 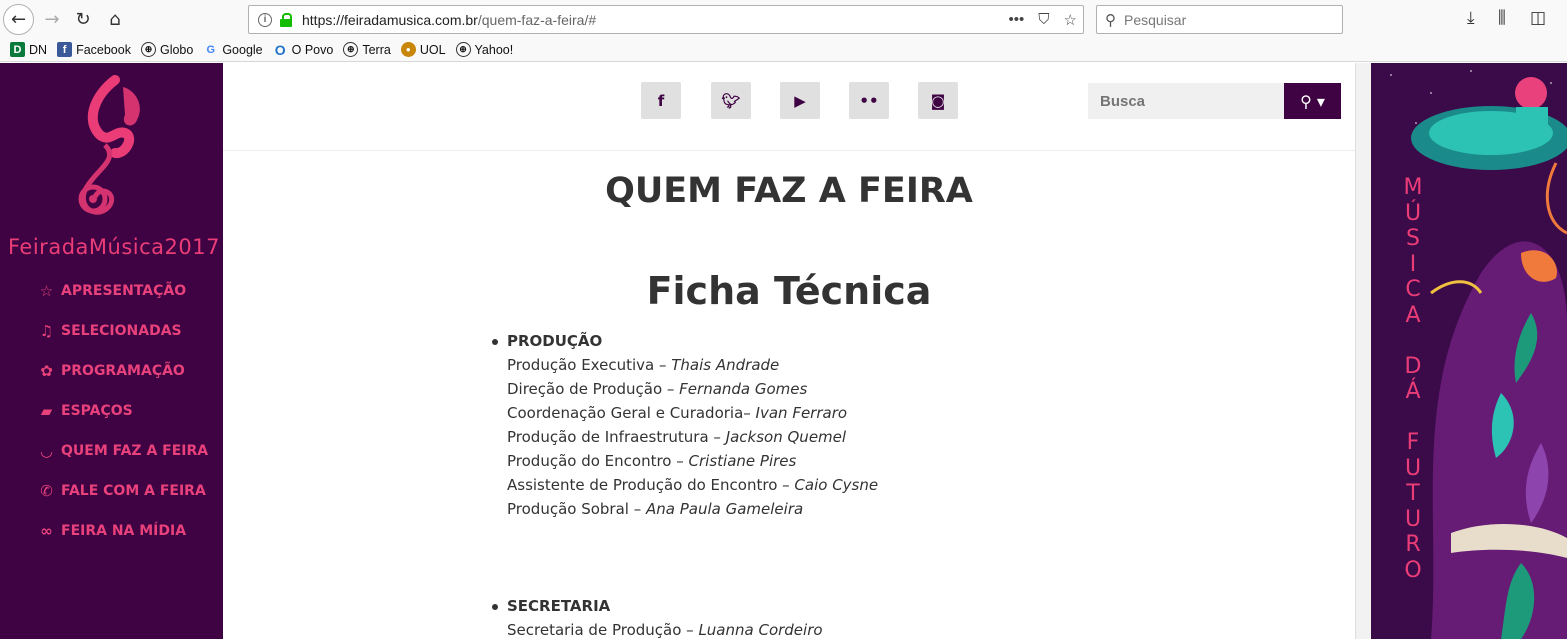 What do you see at coordinates (652, 461) in the screenshot?
I see `list-item: Produção do Encontro – Cristiane Pires` at bounding box center [652, 461].